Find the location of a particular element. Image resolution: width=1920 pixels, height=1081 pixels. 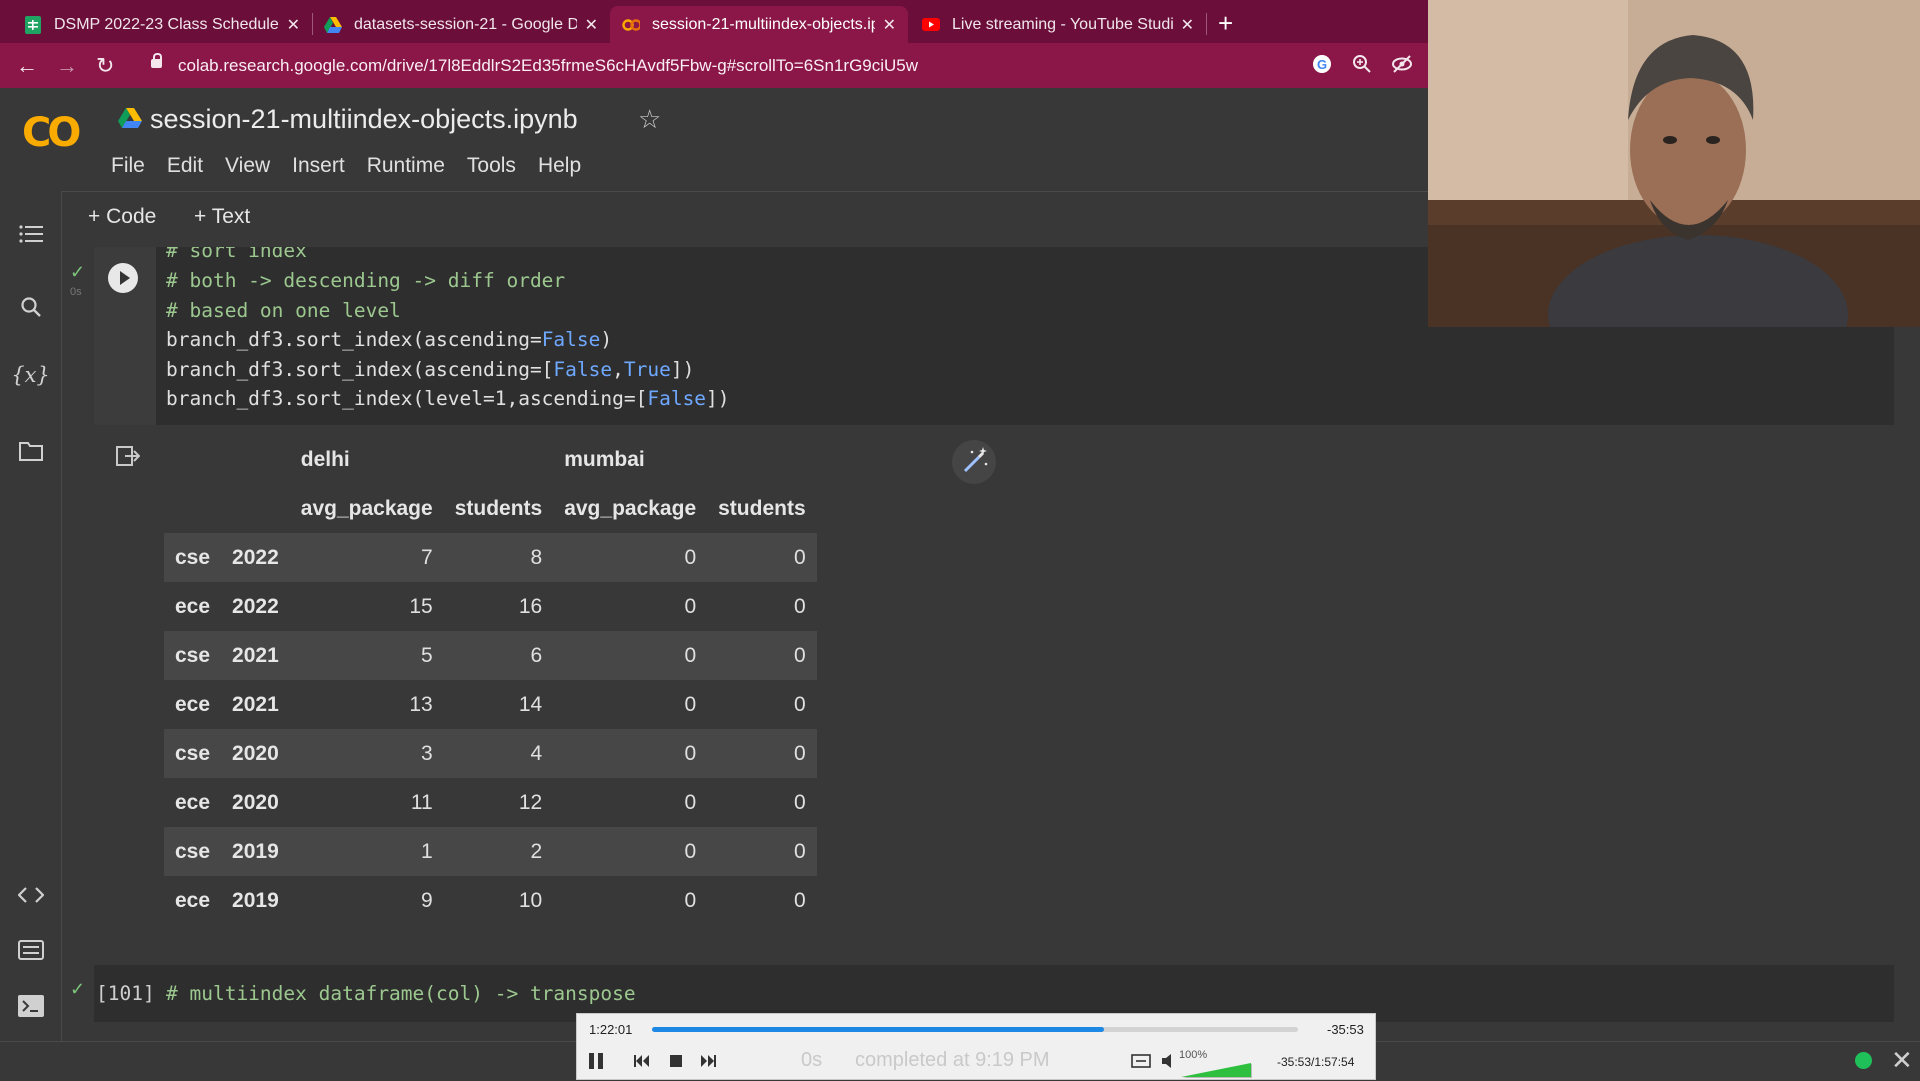

menu-file: File is located at coordinates (128, 166).